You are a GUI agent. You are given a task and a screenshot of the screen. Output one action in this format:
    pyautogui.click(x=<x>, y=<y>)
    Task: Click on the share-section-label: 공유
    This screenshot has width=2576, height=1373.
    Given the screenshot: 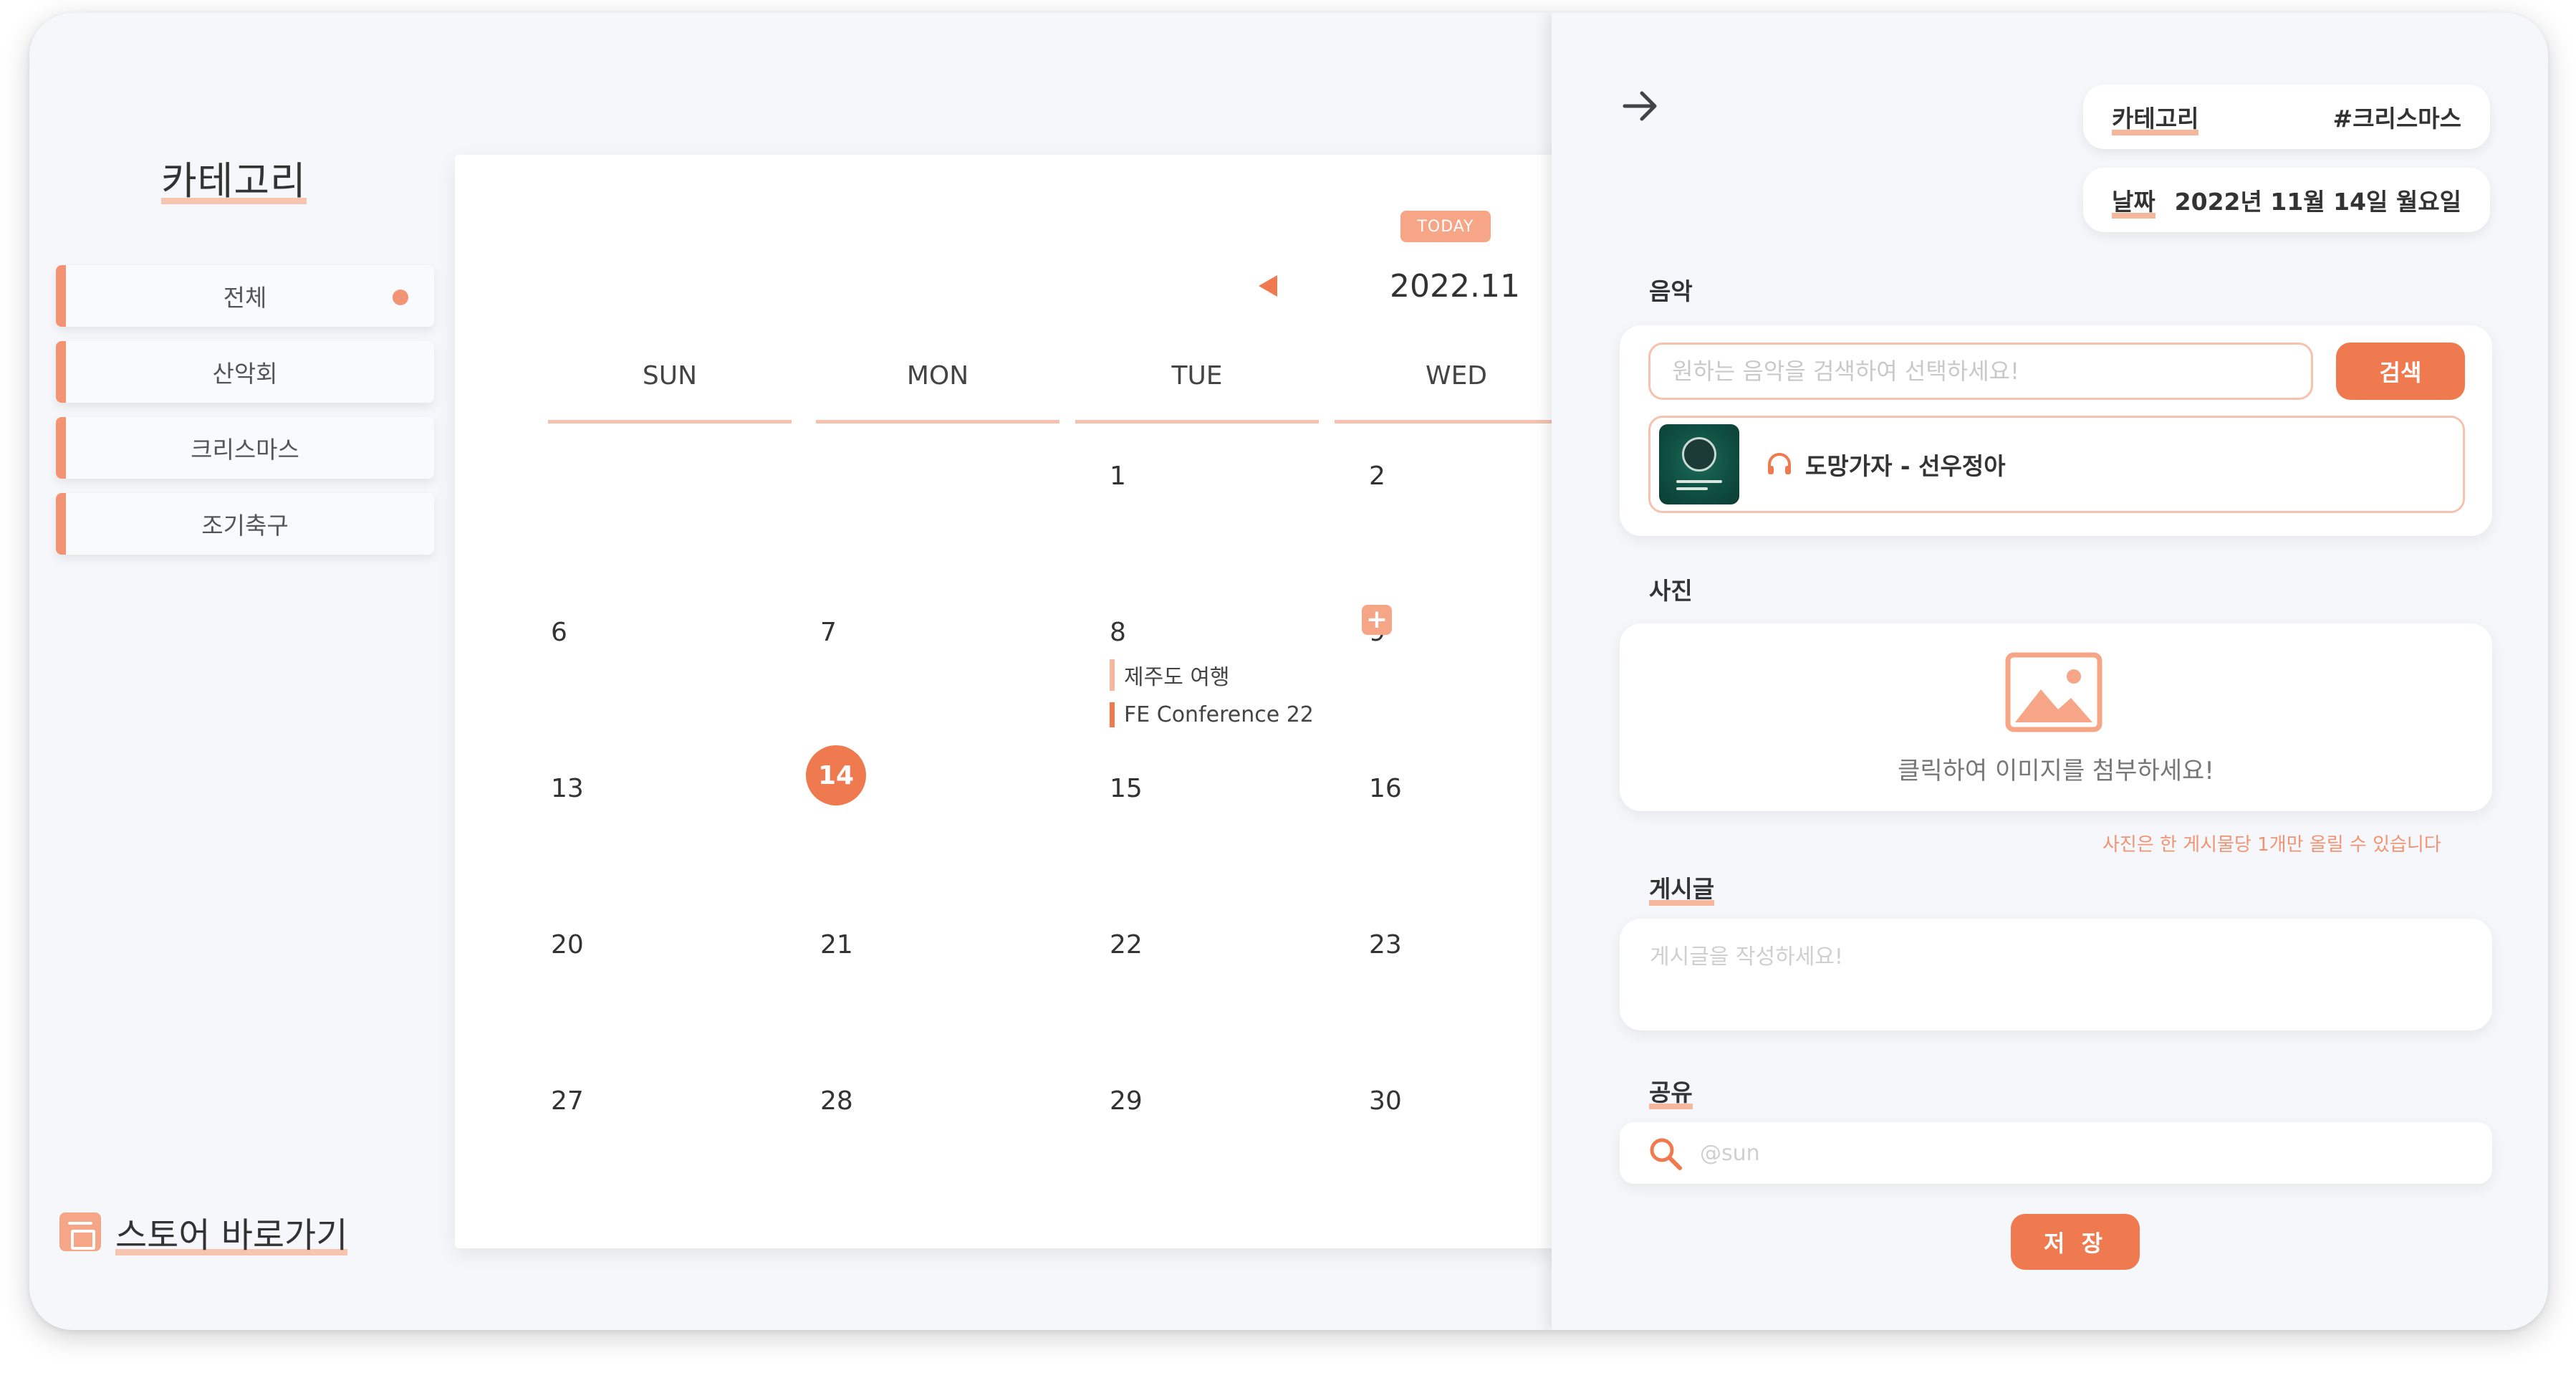 What is the action you would take?
    pyautogui.click(x=1671, y=1091)
    